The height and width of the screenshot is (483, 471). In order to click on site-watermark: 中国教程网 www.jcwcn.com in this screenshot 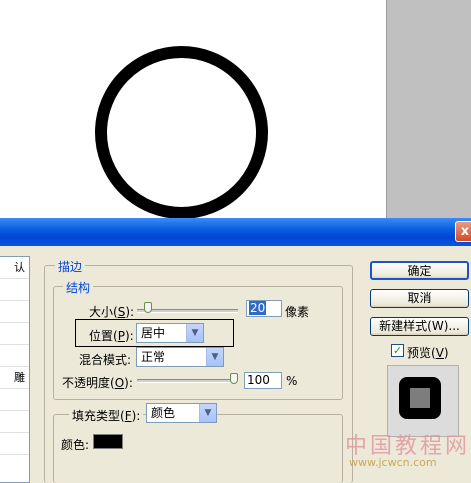, I will do `click(408, 455)`.